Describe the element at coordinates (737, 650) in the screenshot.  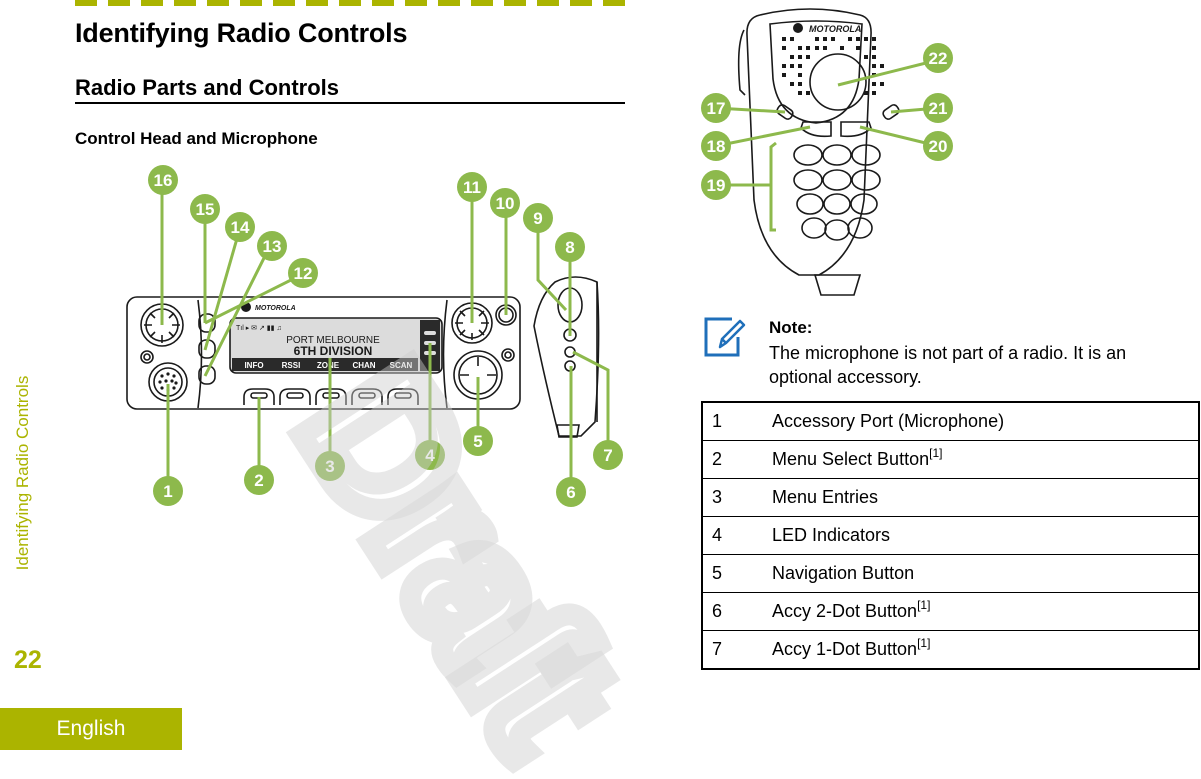
I see `legend-number: 7` at that location.